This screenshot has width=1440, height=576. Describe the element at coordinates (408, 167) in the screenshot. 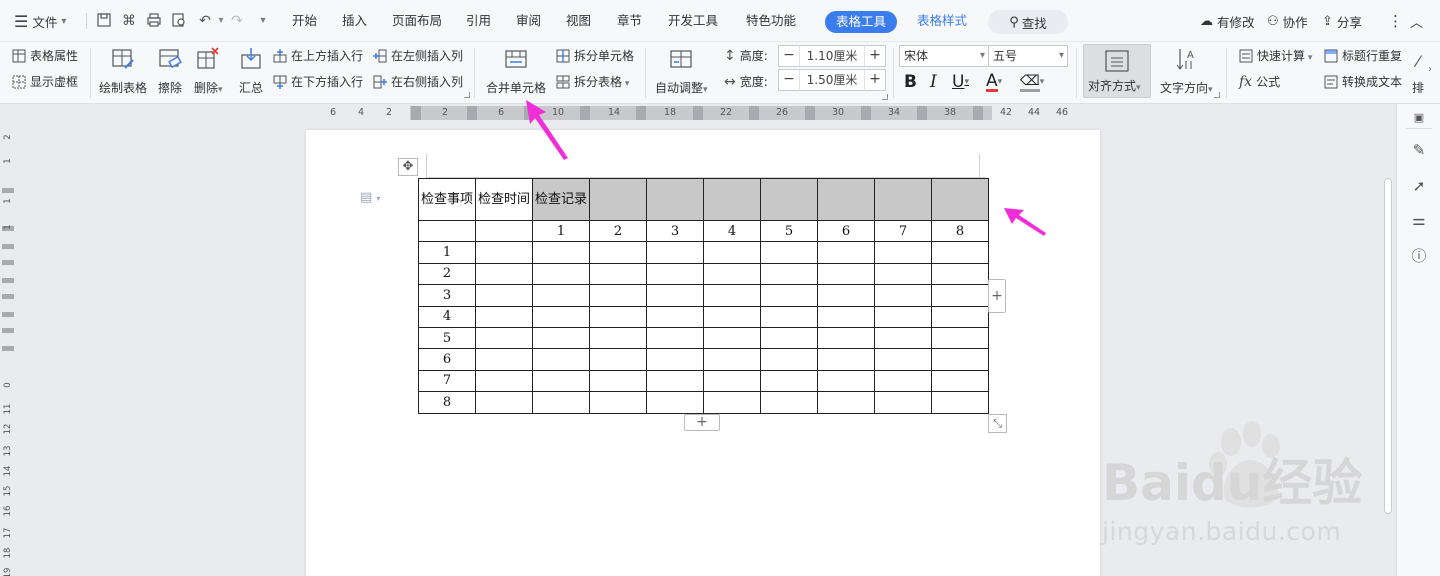

I see `table-move-handle: ✥` at that location.